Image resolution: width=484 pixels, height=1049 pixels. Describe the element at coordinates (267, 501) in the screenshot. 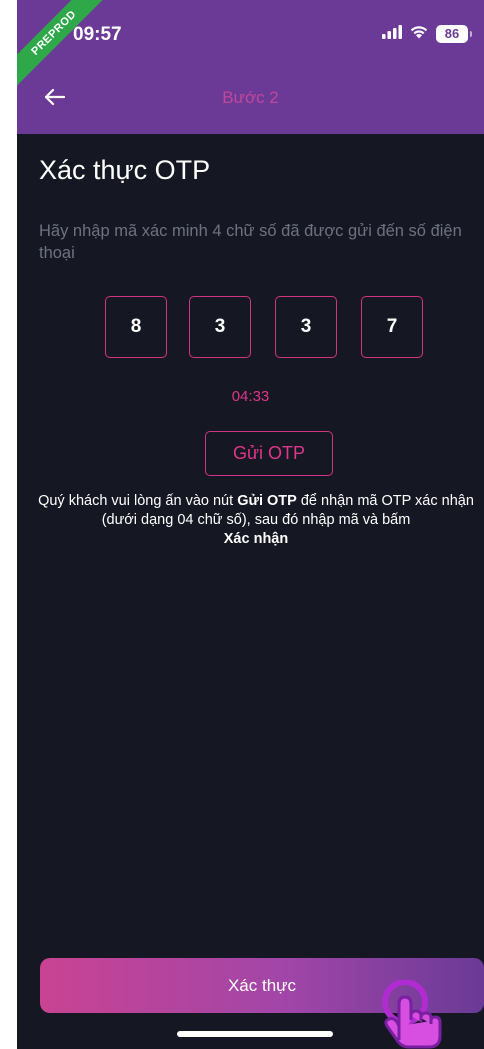

I see `note-bold-send-otp: Gửi OTP` at that location.